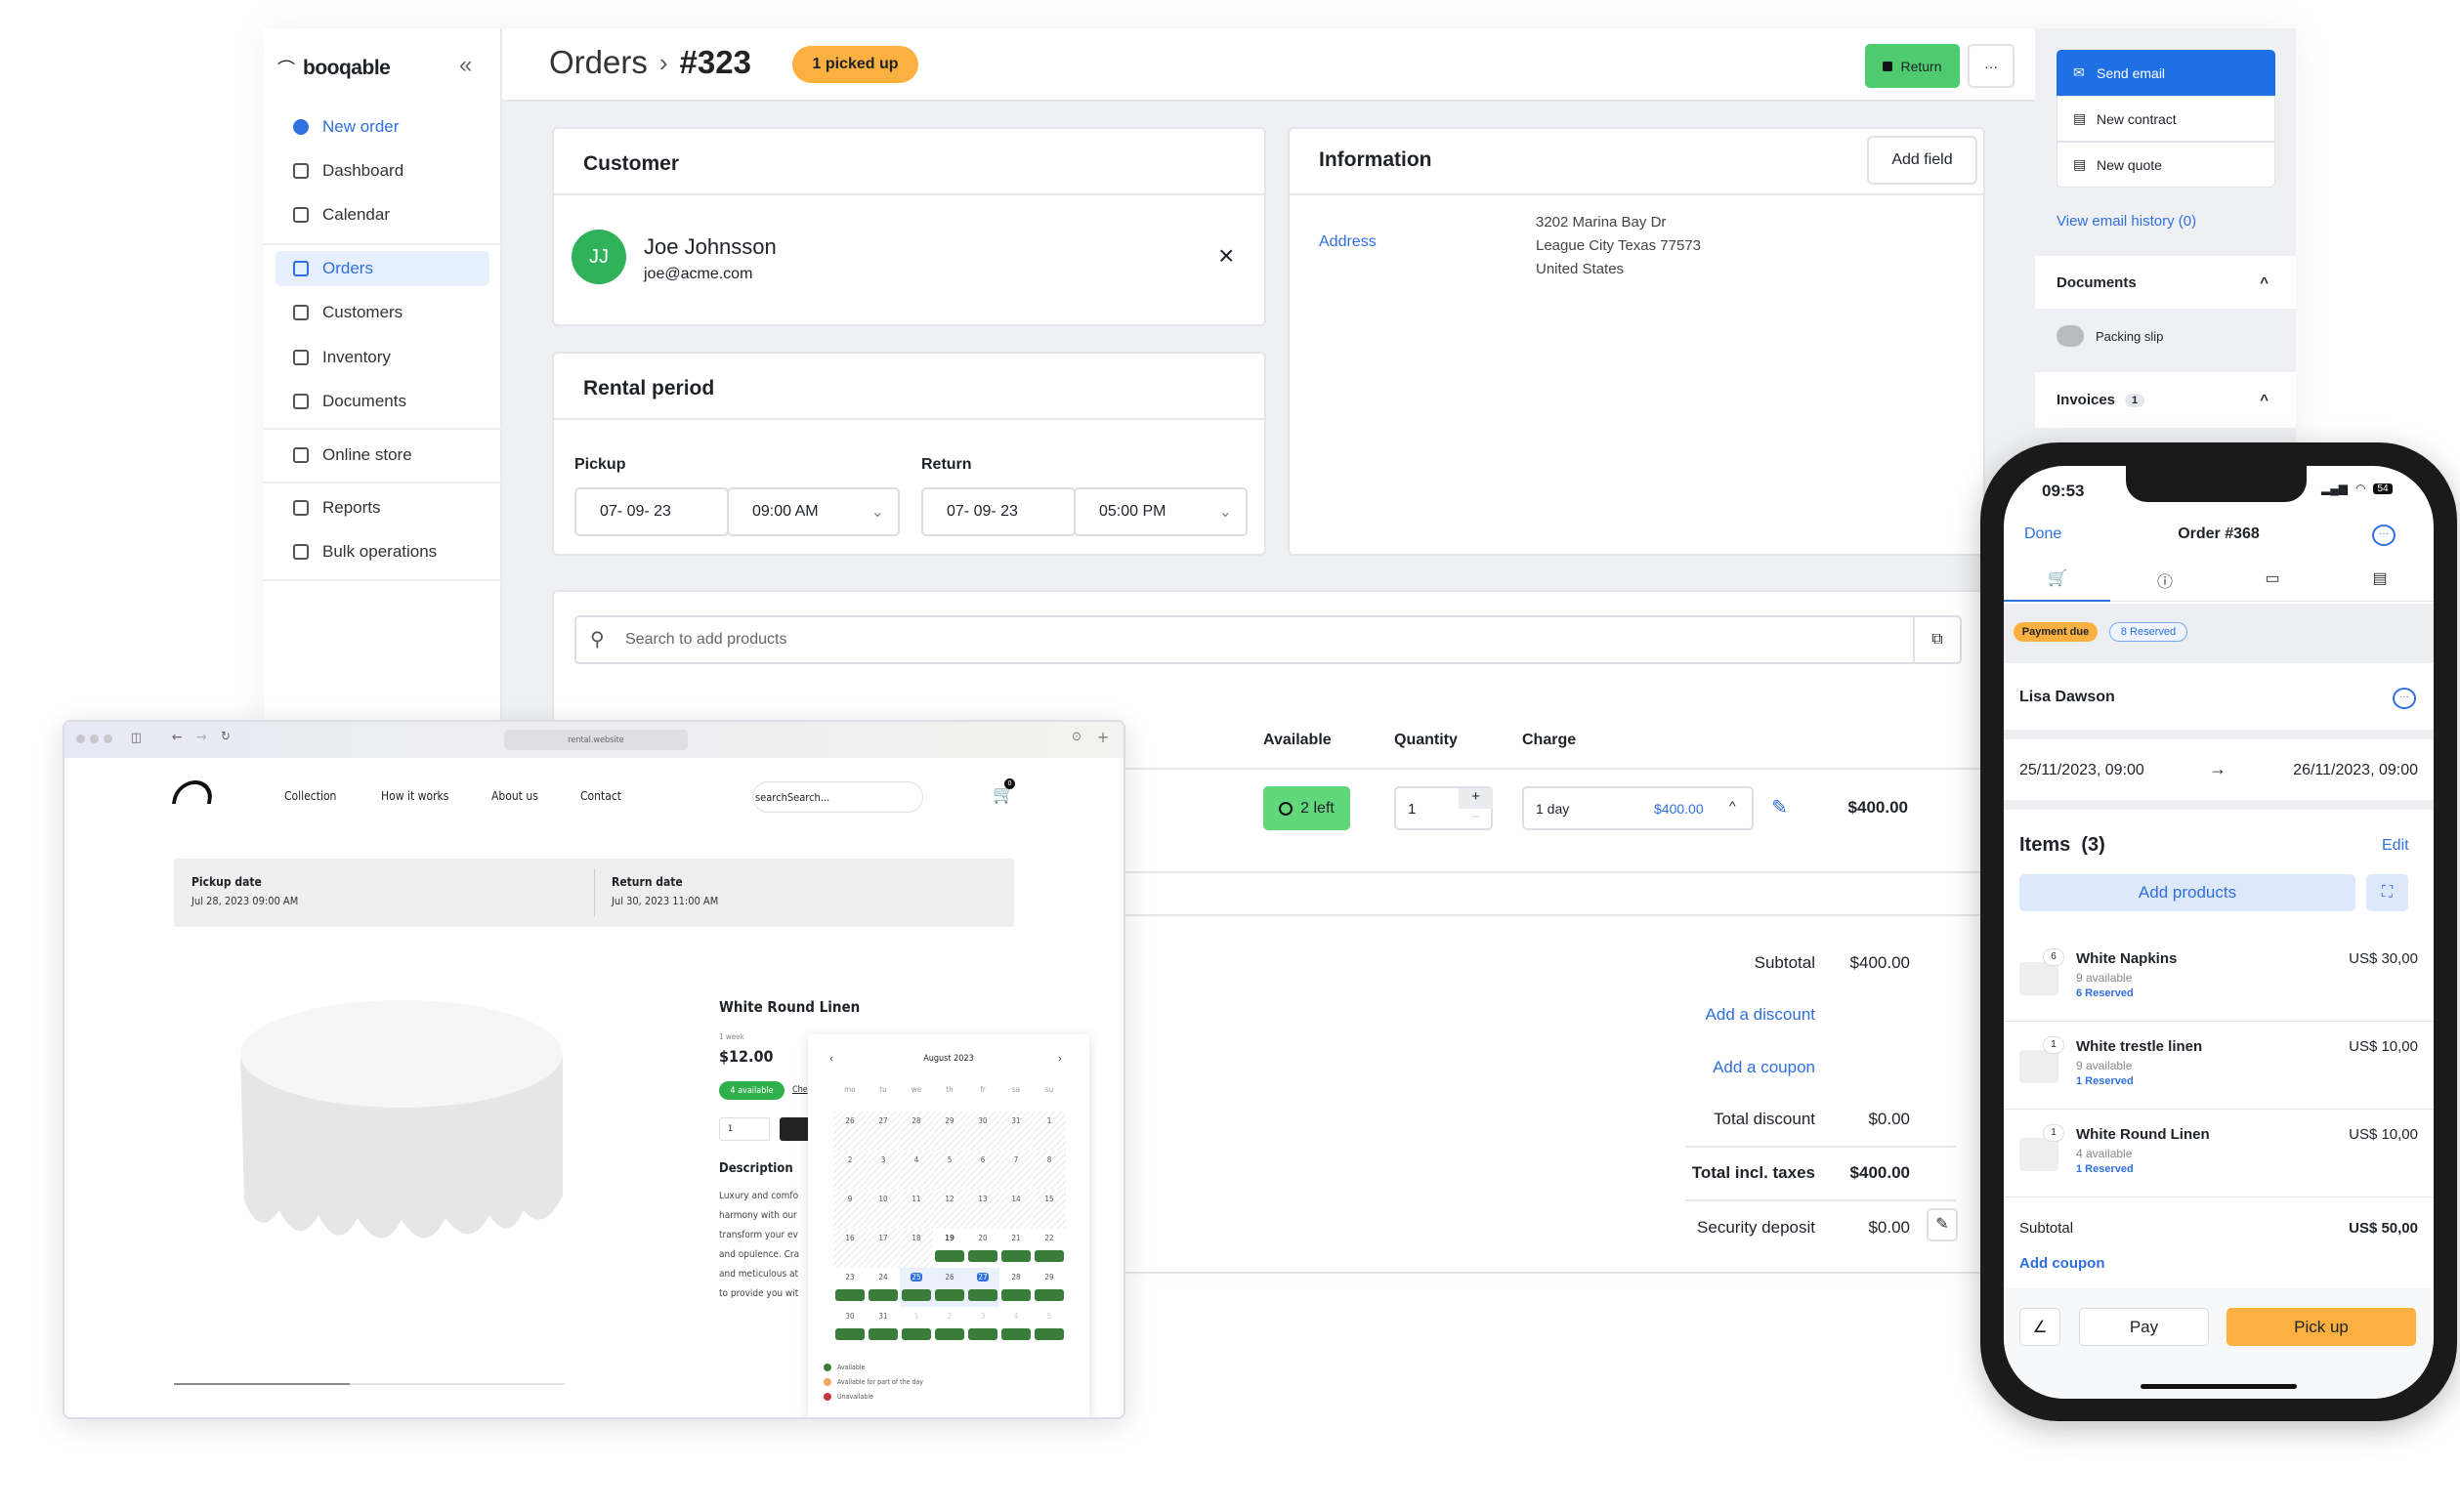 Image resolution: width=2460 pixels, height=1512 pixels. What do you see at coordinates (598, 62) in the screenshot?
I see `breadcrumb-orders: Orders` at bounding box center [598, 62].